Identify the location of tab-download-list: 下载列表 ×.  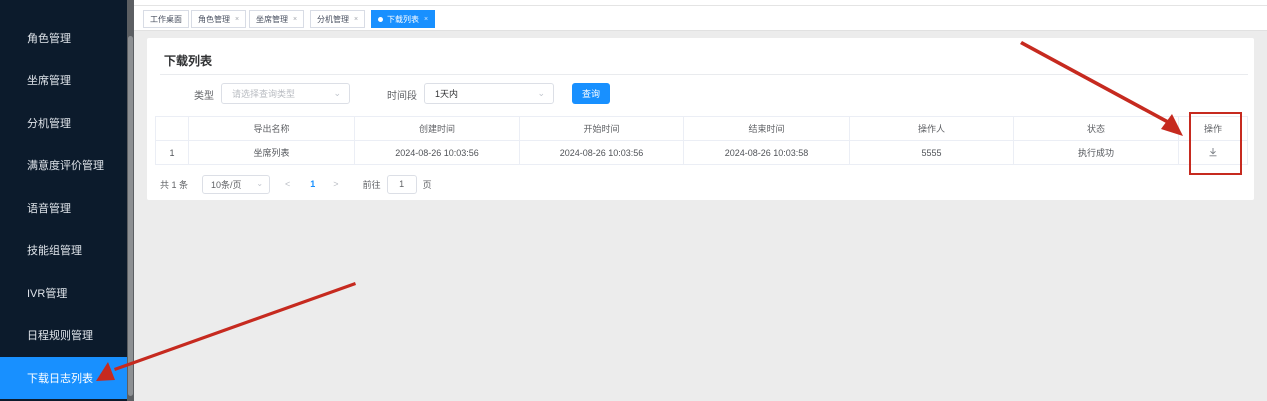
(403, 19).